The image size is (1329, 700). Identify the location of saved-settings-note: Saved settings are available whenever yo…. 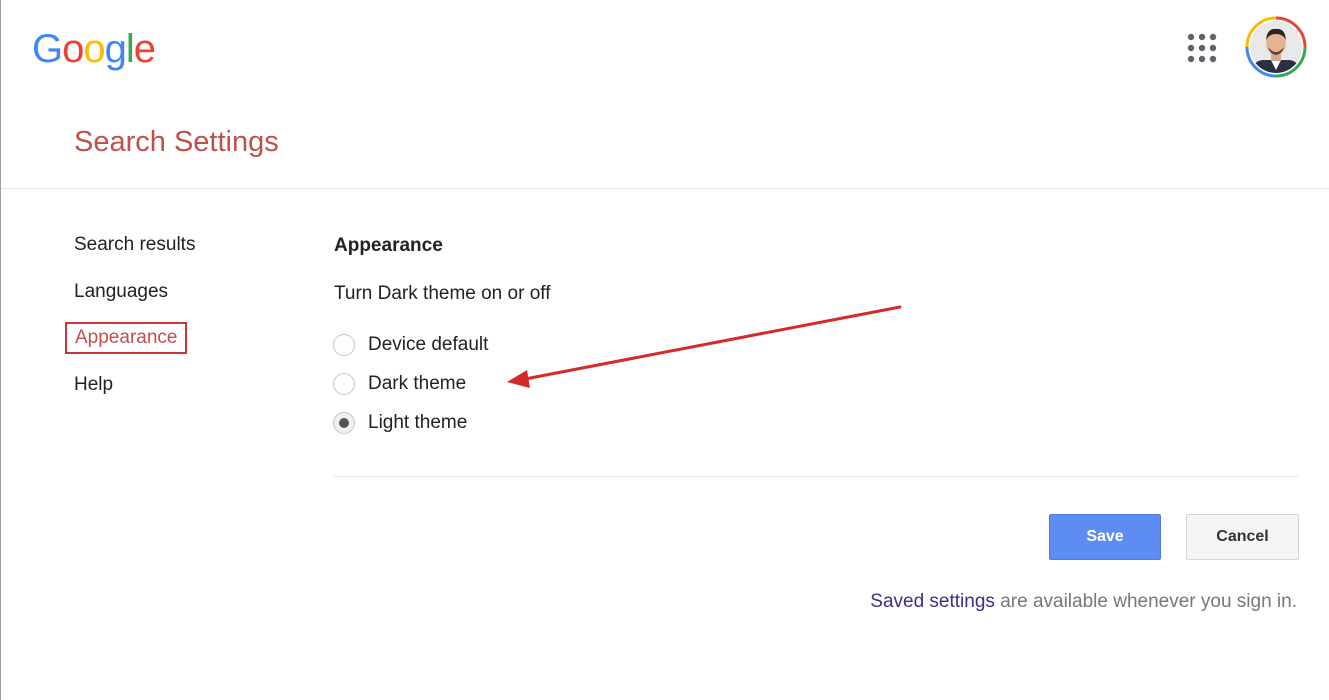
(1083, 602).